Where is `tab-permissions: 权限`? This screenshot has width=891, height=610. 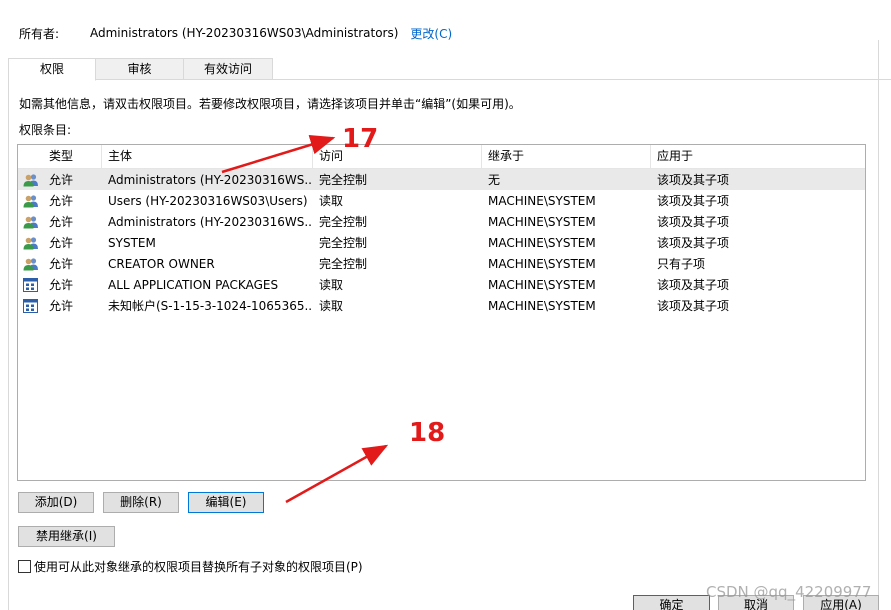 tab-permissions: 权限 is located at coordinates (52, 69).